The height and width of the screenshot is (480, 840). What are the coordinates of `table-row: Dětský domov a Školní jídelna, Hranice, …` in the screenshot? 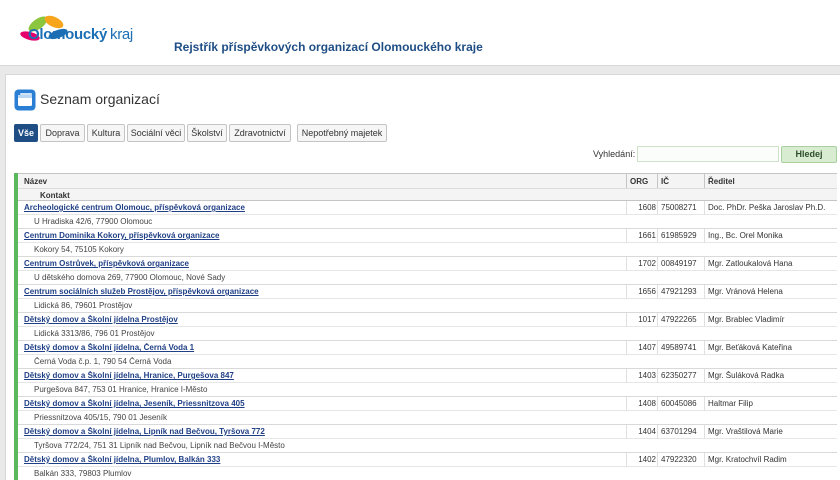 It's located at (427, 383).